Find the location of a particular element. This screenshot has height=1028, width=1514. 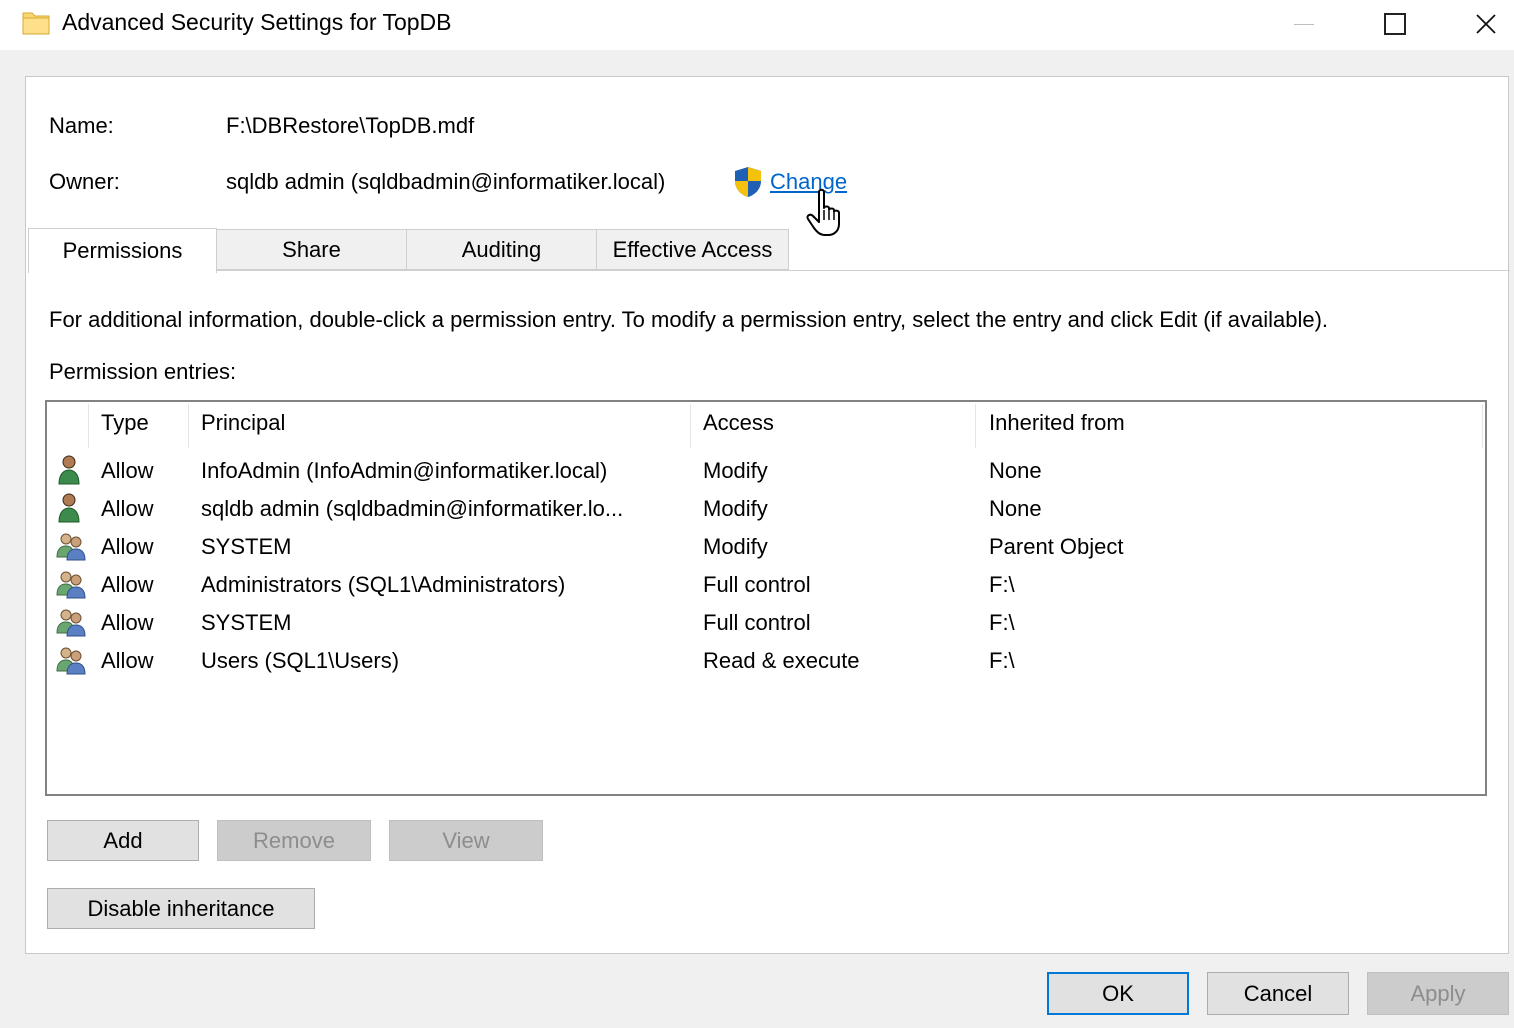

uac-shield-icon is located at coordinates (748, 182).